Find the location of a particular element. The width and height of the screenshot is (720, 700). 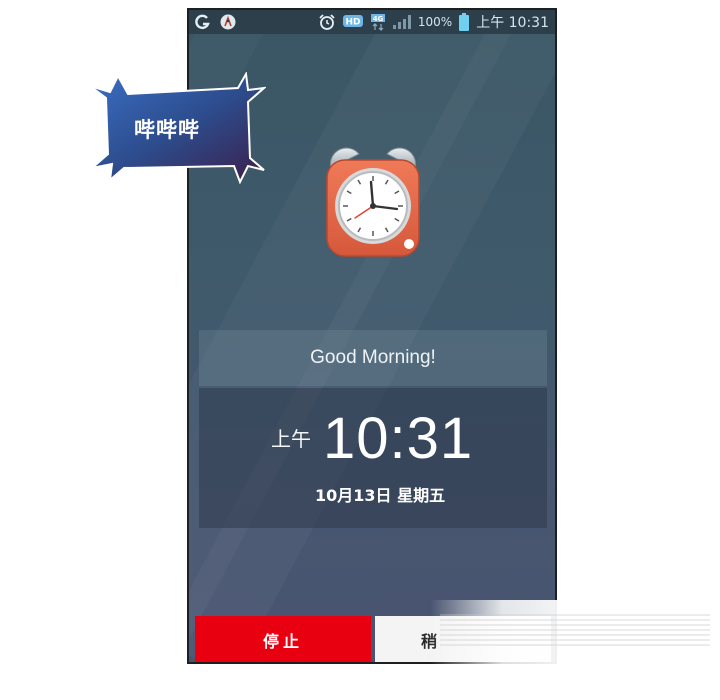

watermark-fade-overlay is located at coordinates (575, 632).